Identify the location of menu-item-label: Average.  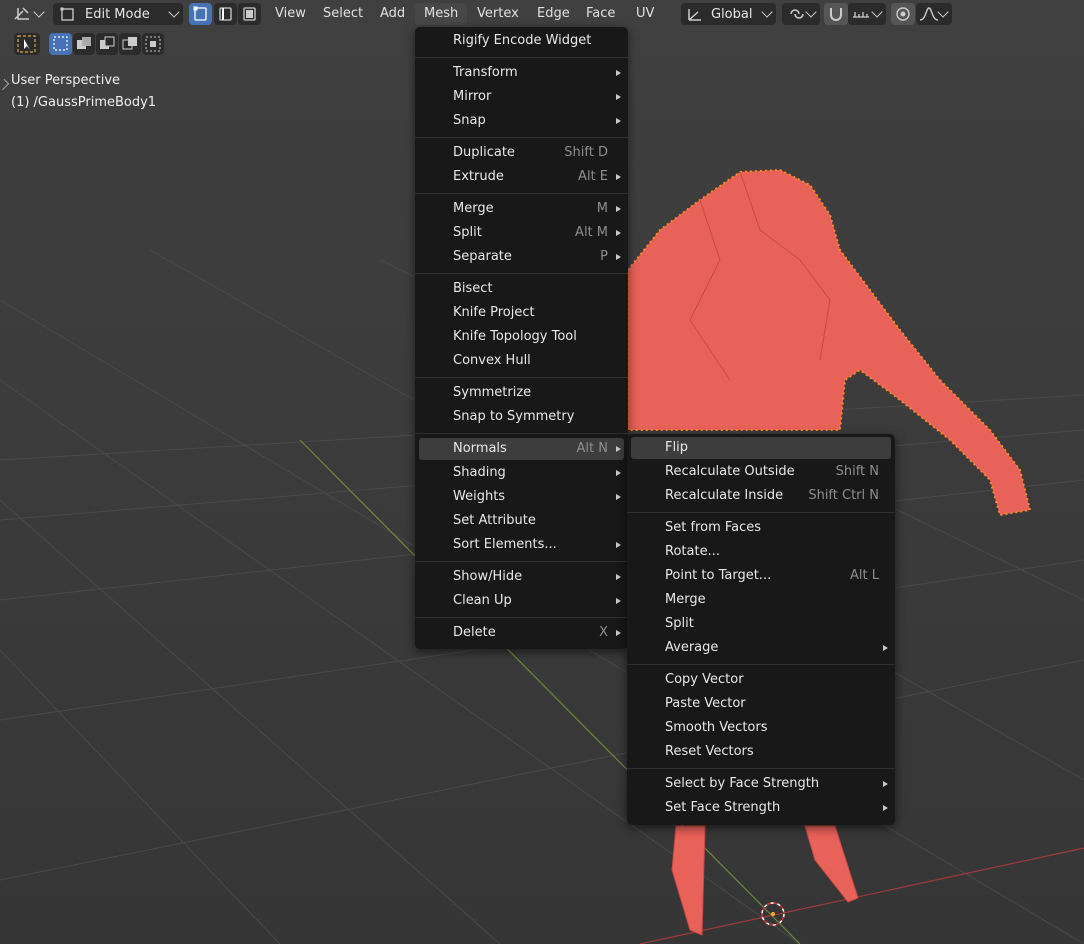
(692, 647).